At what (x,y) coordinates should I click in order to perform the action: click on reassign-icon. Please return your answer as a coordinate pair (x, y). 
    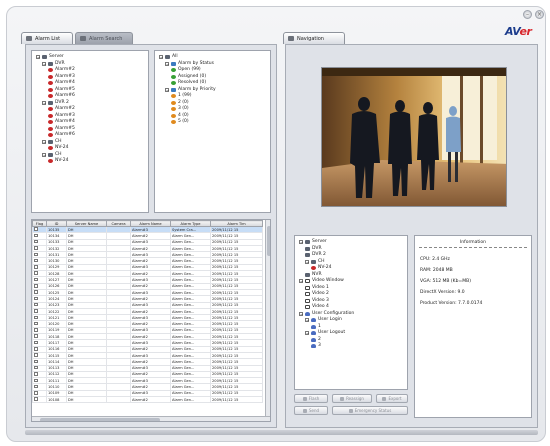
    Looking at the image, I should click on (342, 398).